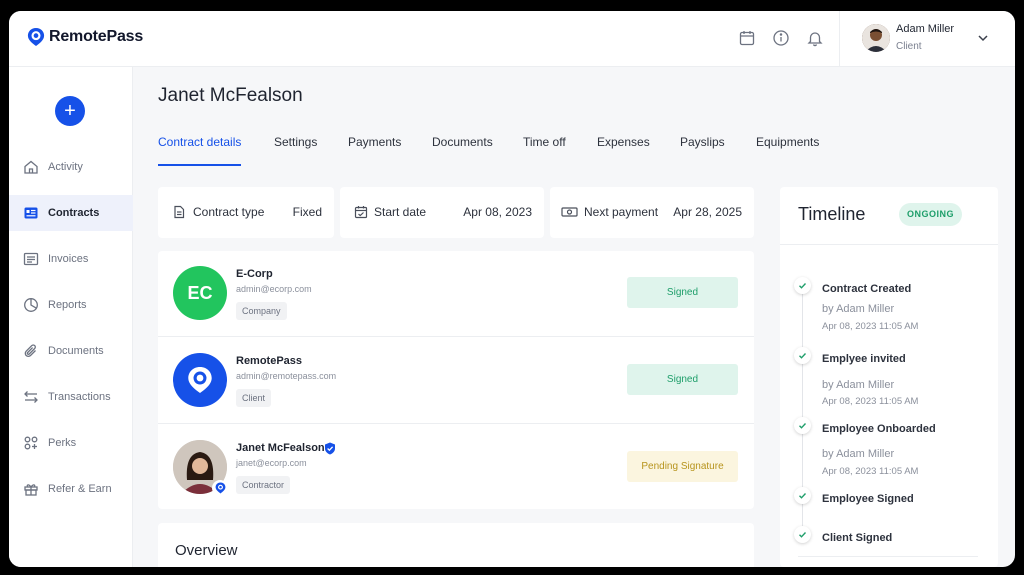  I want to click on list-item: EC E-Corp admin@ecorp.com Company Signed, so click(456, 294).